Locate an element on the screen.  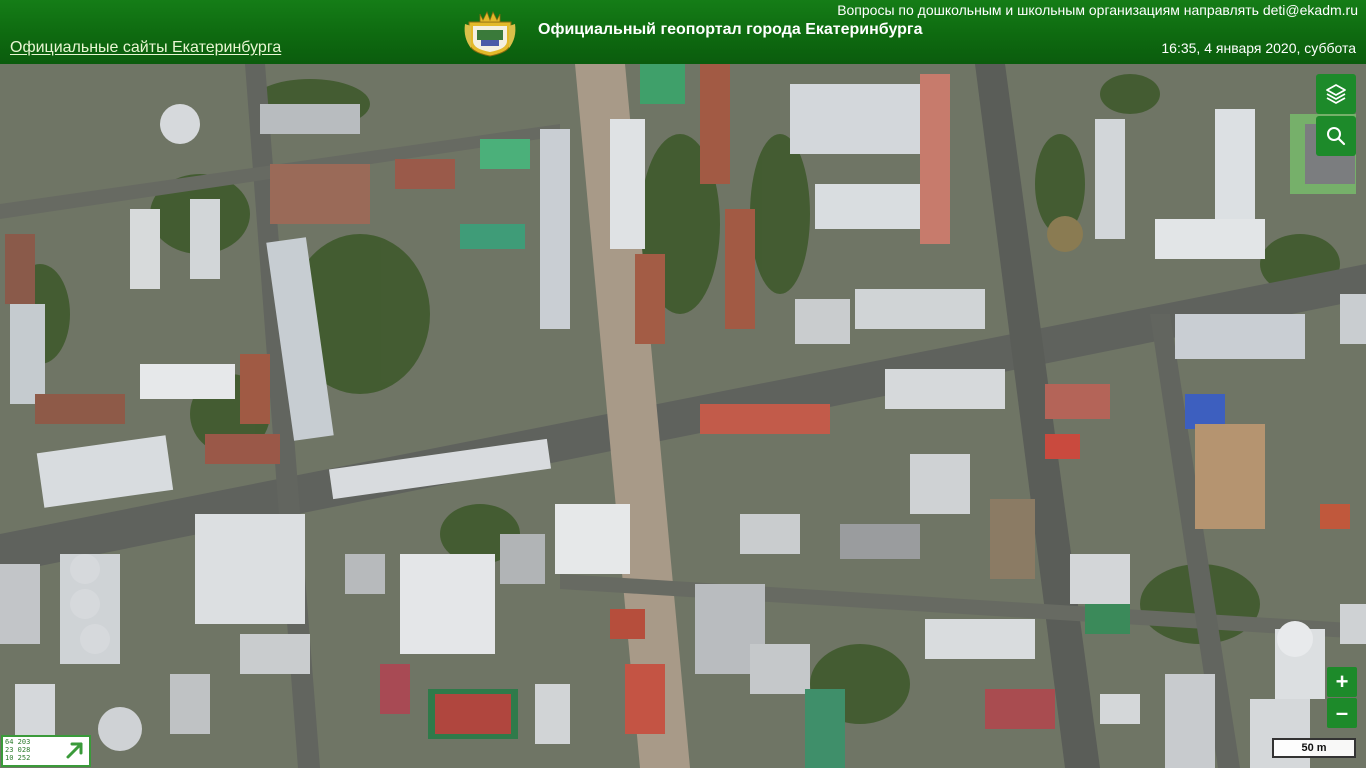
scale-bar: 50 m is located at coordinates (1314, 748).